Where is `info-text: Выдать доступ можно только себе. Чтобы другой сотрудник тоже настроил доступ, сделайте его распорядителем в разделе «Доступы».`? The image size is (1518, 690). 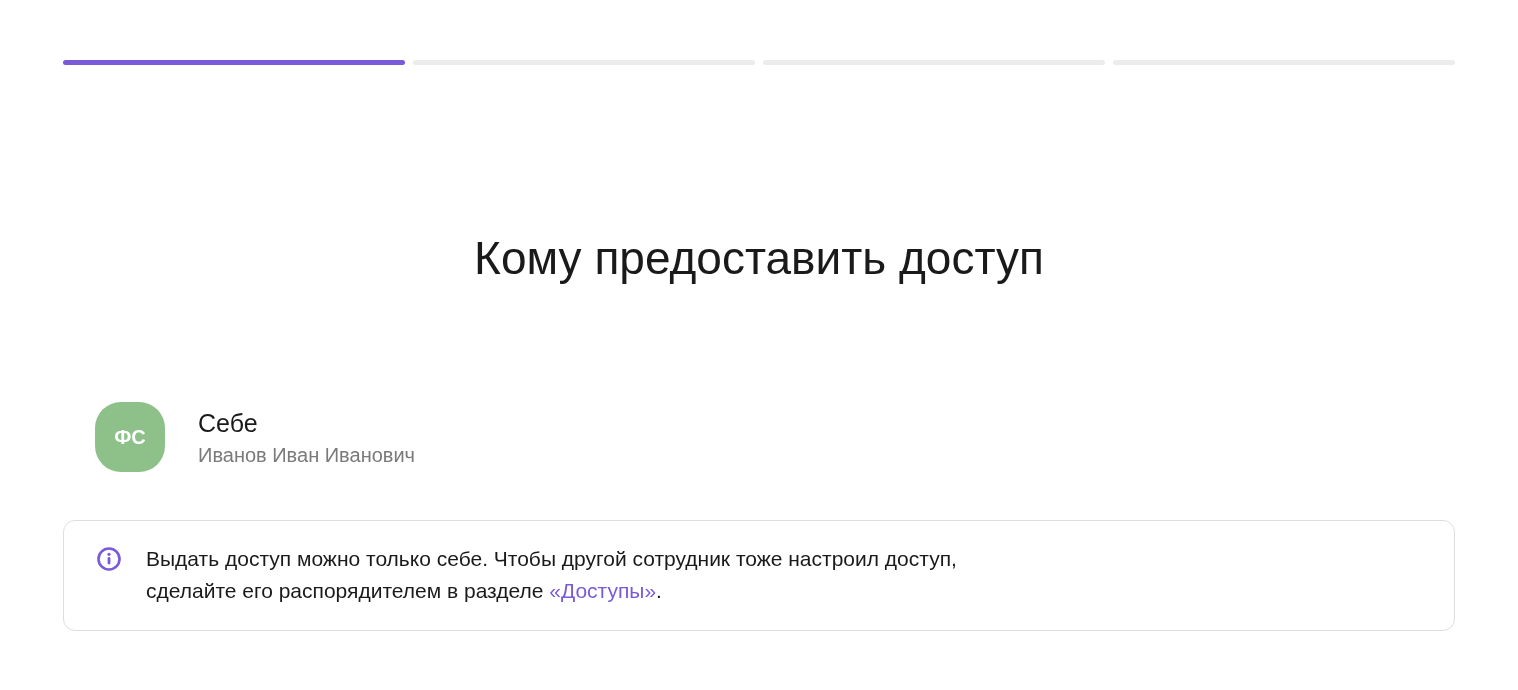 info-text: Выдать доступ можно только себе. Чтобы другой сотрудник тоже настроил доступ, сделайте его распорядителем в разделе «Доступы». is located at coordinates (552, 575).